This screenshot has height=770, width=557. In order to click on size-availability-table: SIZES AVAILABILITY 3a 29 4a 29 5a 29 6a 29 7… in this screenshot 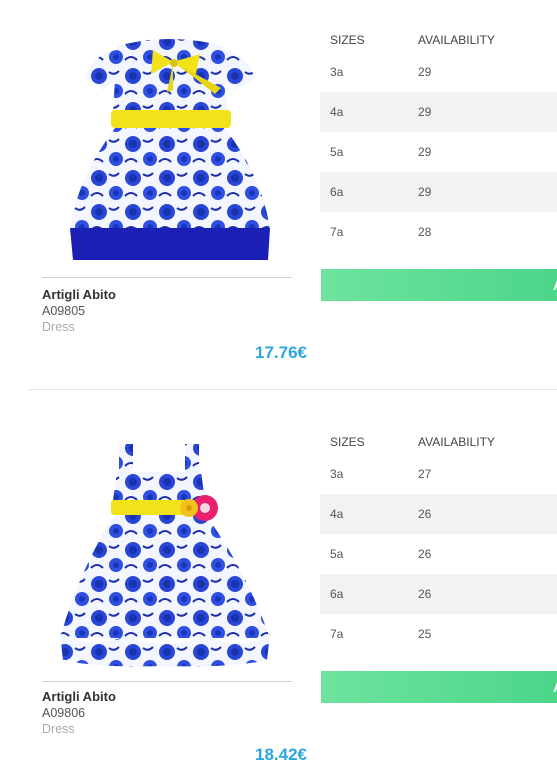, I will do `click(438, 140)`.